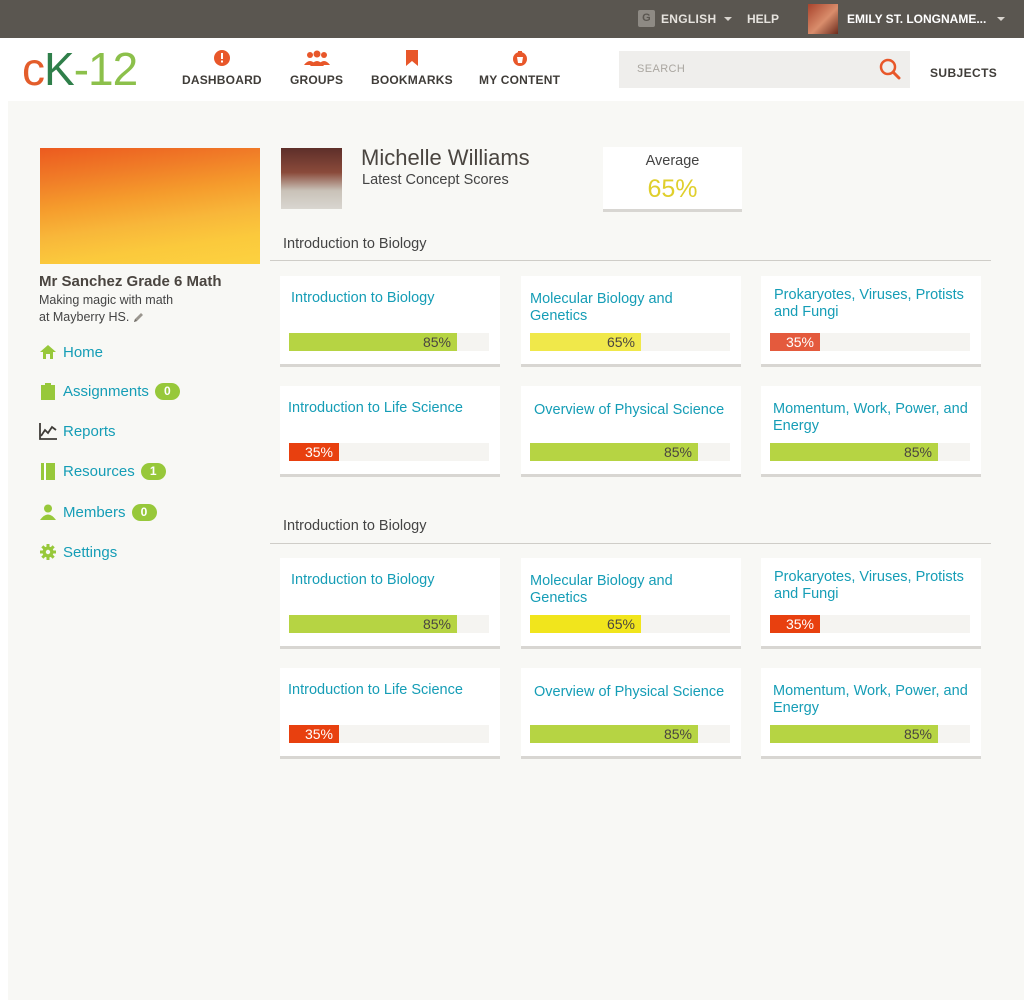 Image resolution: width=1024 pixels, height=1000 pixels. What do you see at coordinates (316, 58) in the screenshot?
I see `groups-icon` at bounding box center [316, 58].